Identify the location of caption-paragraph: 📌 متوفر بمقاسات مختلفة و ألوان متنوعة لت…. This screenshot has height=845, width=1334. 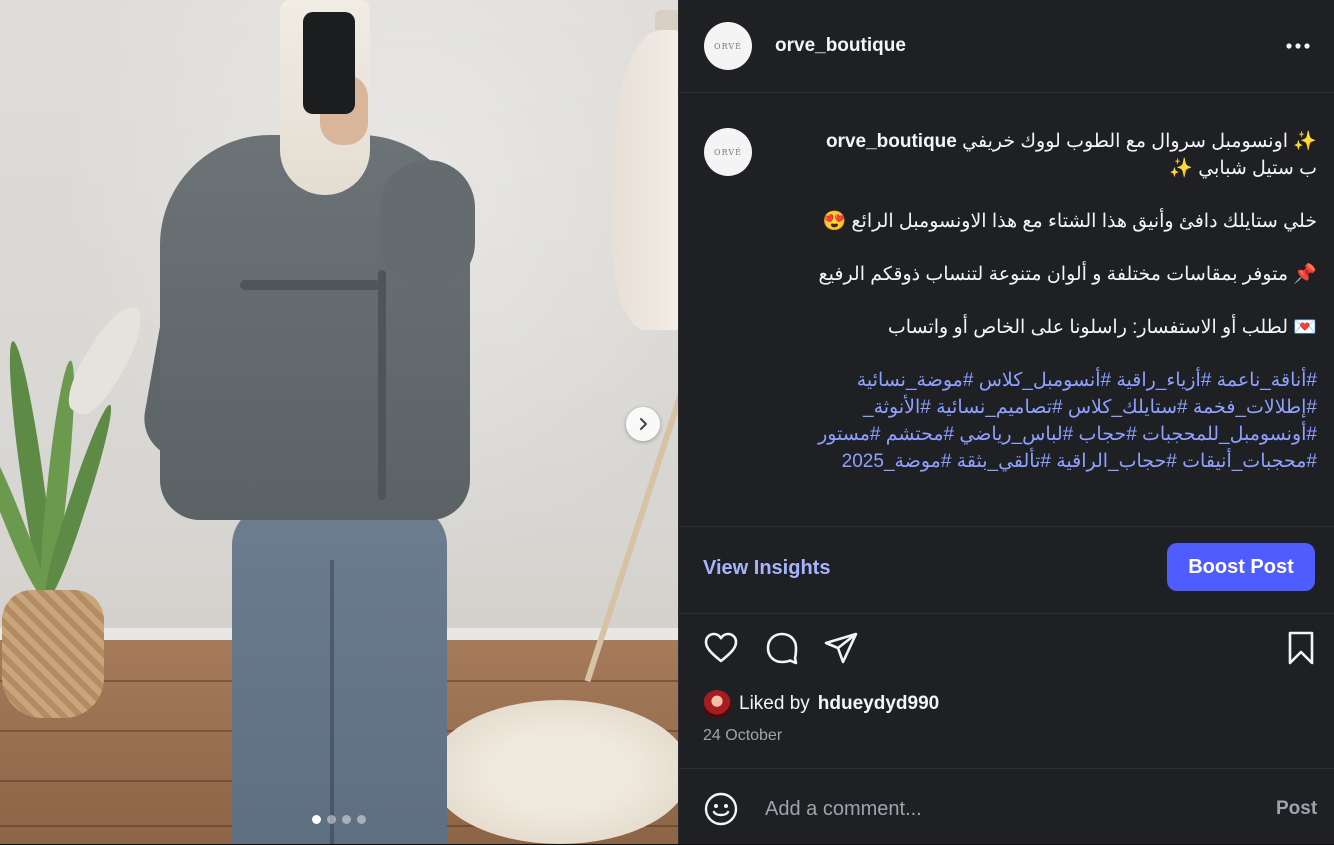
(1067, 274).